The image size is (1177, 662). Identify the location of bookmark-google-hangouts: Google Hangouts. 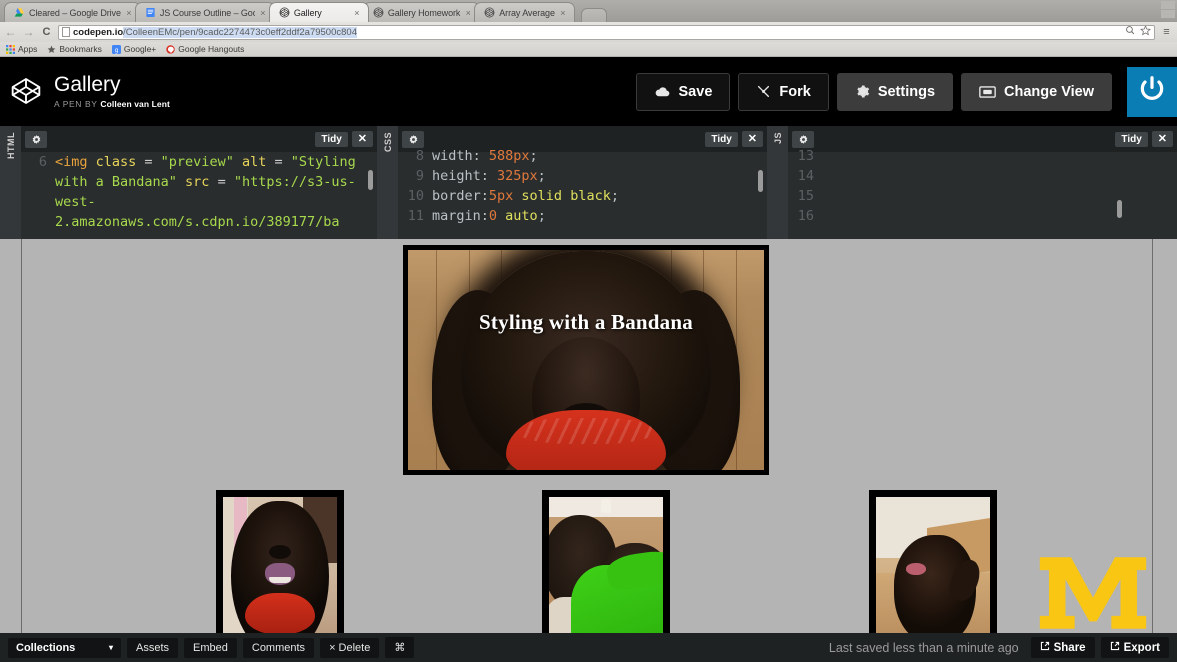
(205, 49).